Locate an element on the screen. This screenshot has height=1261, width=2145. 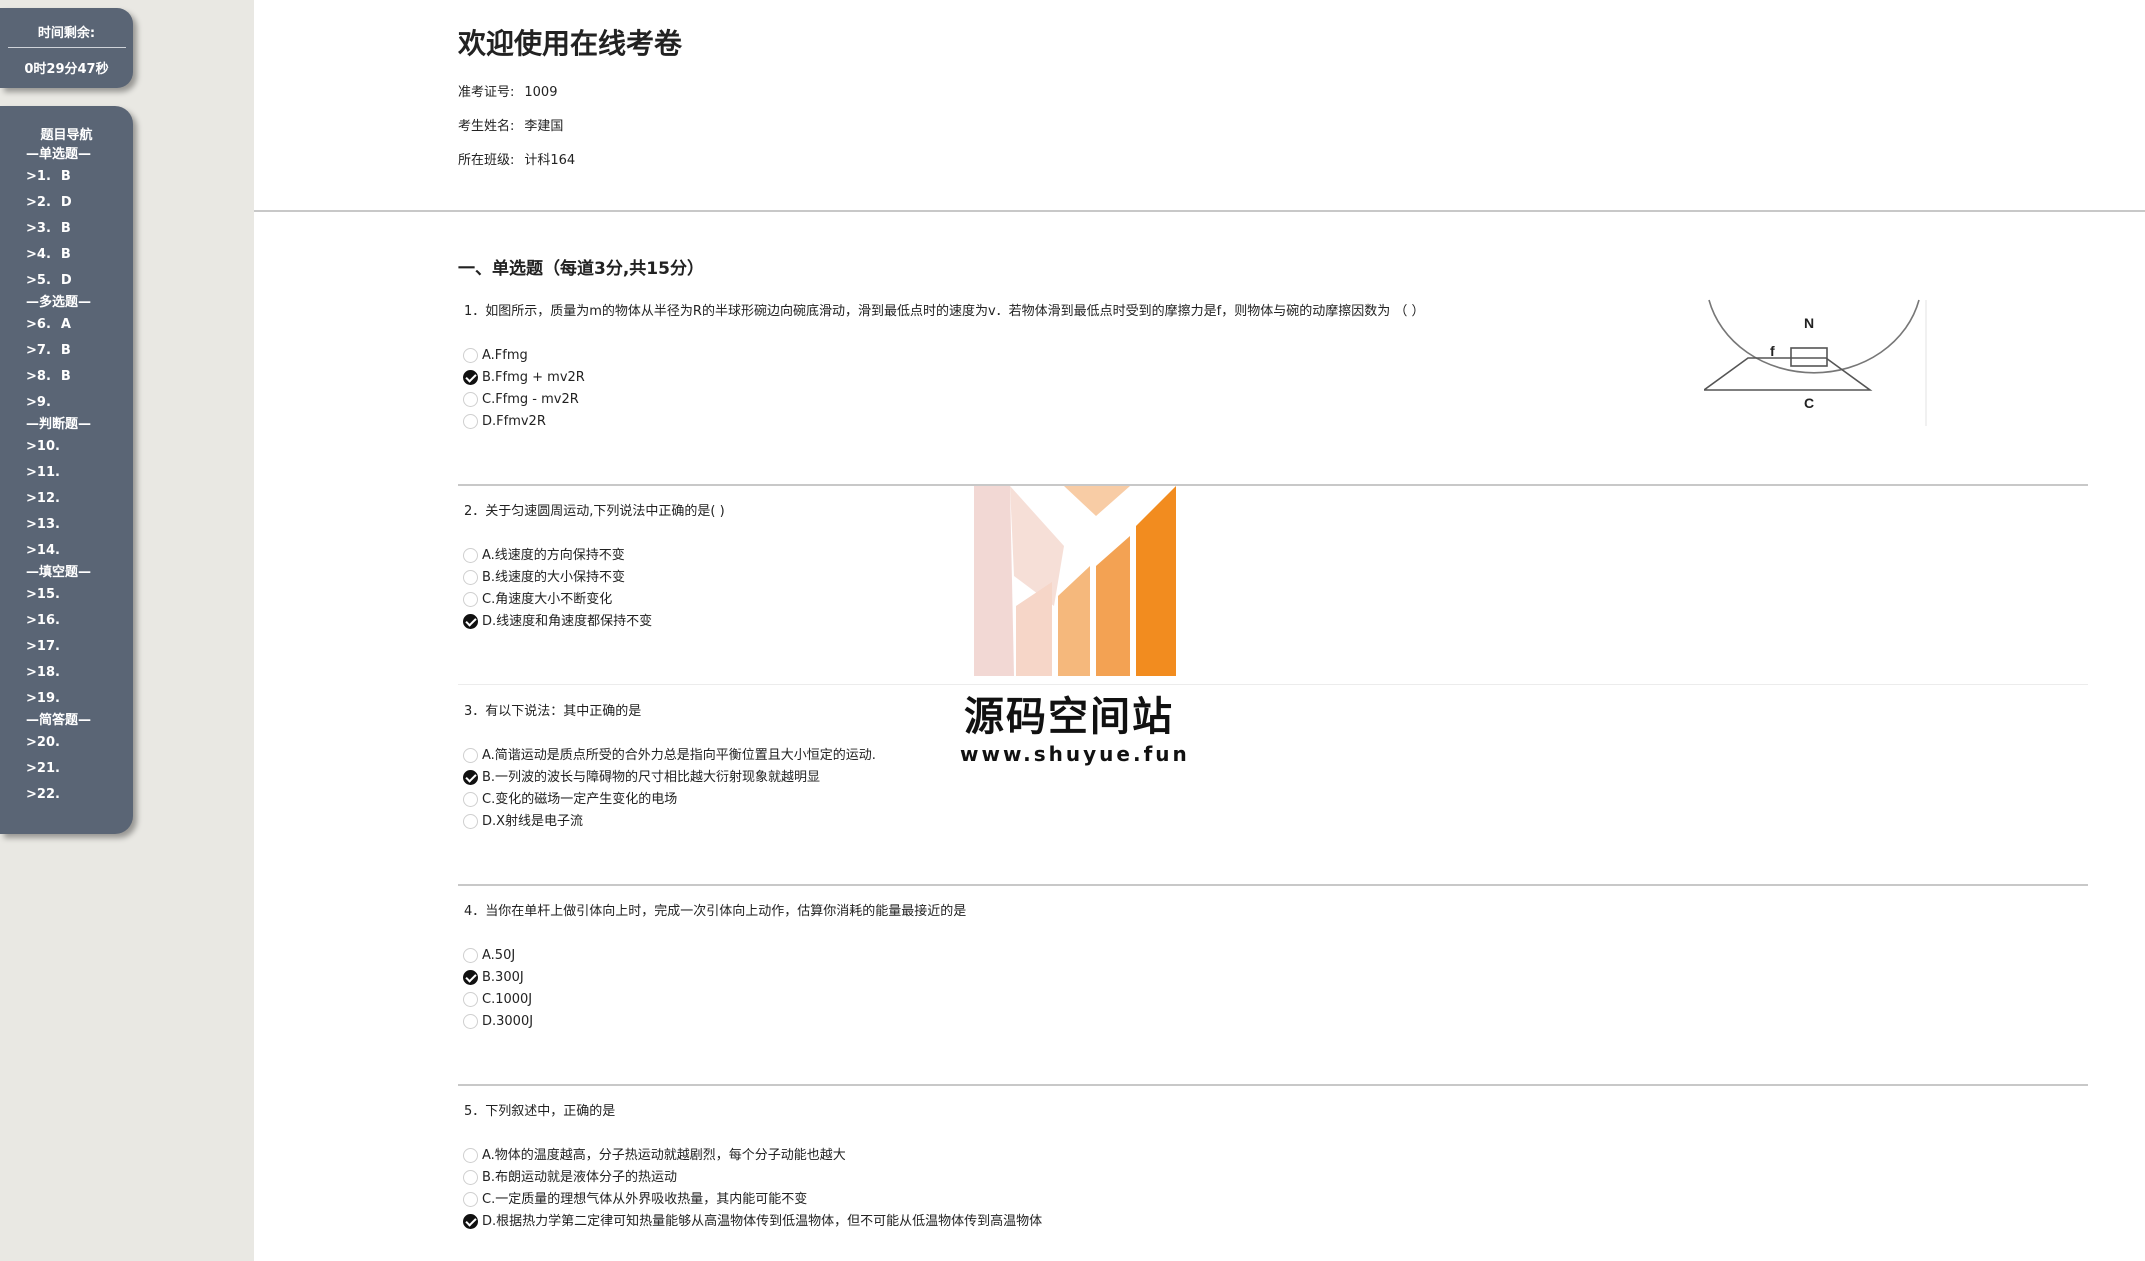
answer-option: C.一定质量的理想气体从外界吸收热量，其内能可能不变 is located at coordinates (1273, 1200).